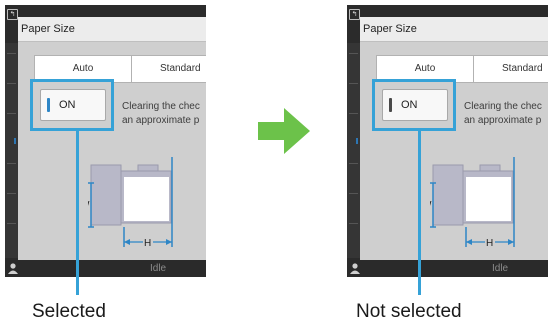 The width and height of the screenshot is (548, 327). I want to click on caption-not-selected: Not selected, so click(409, 311).